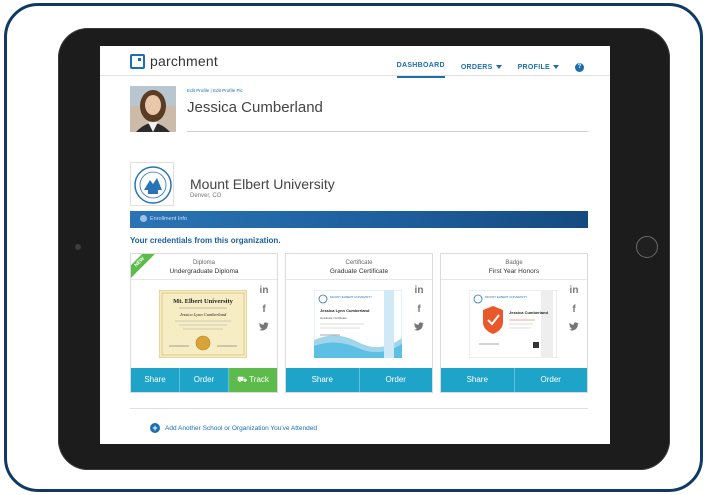  Describe the element at coordinates (204, 271) in the screenshot. I see `credential-title: Undergraduate Diploma` at that location.